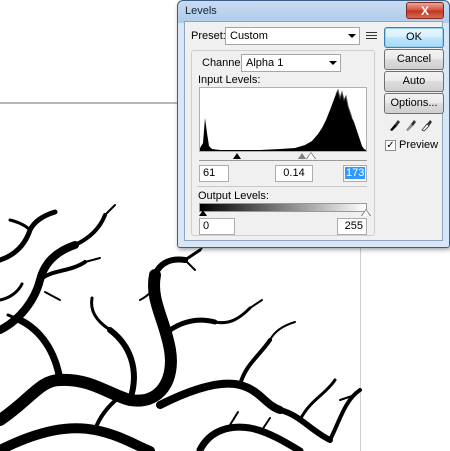 Image resolution: width=450 pixels, height=451 pixels. Describe the element at coordinates (265, 63) in the screenshot. I see `channel-value: Alpha 1` at that location.